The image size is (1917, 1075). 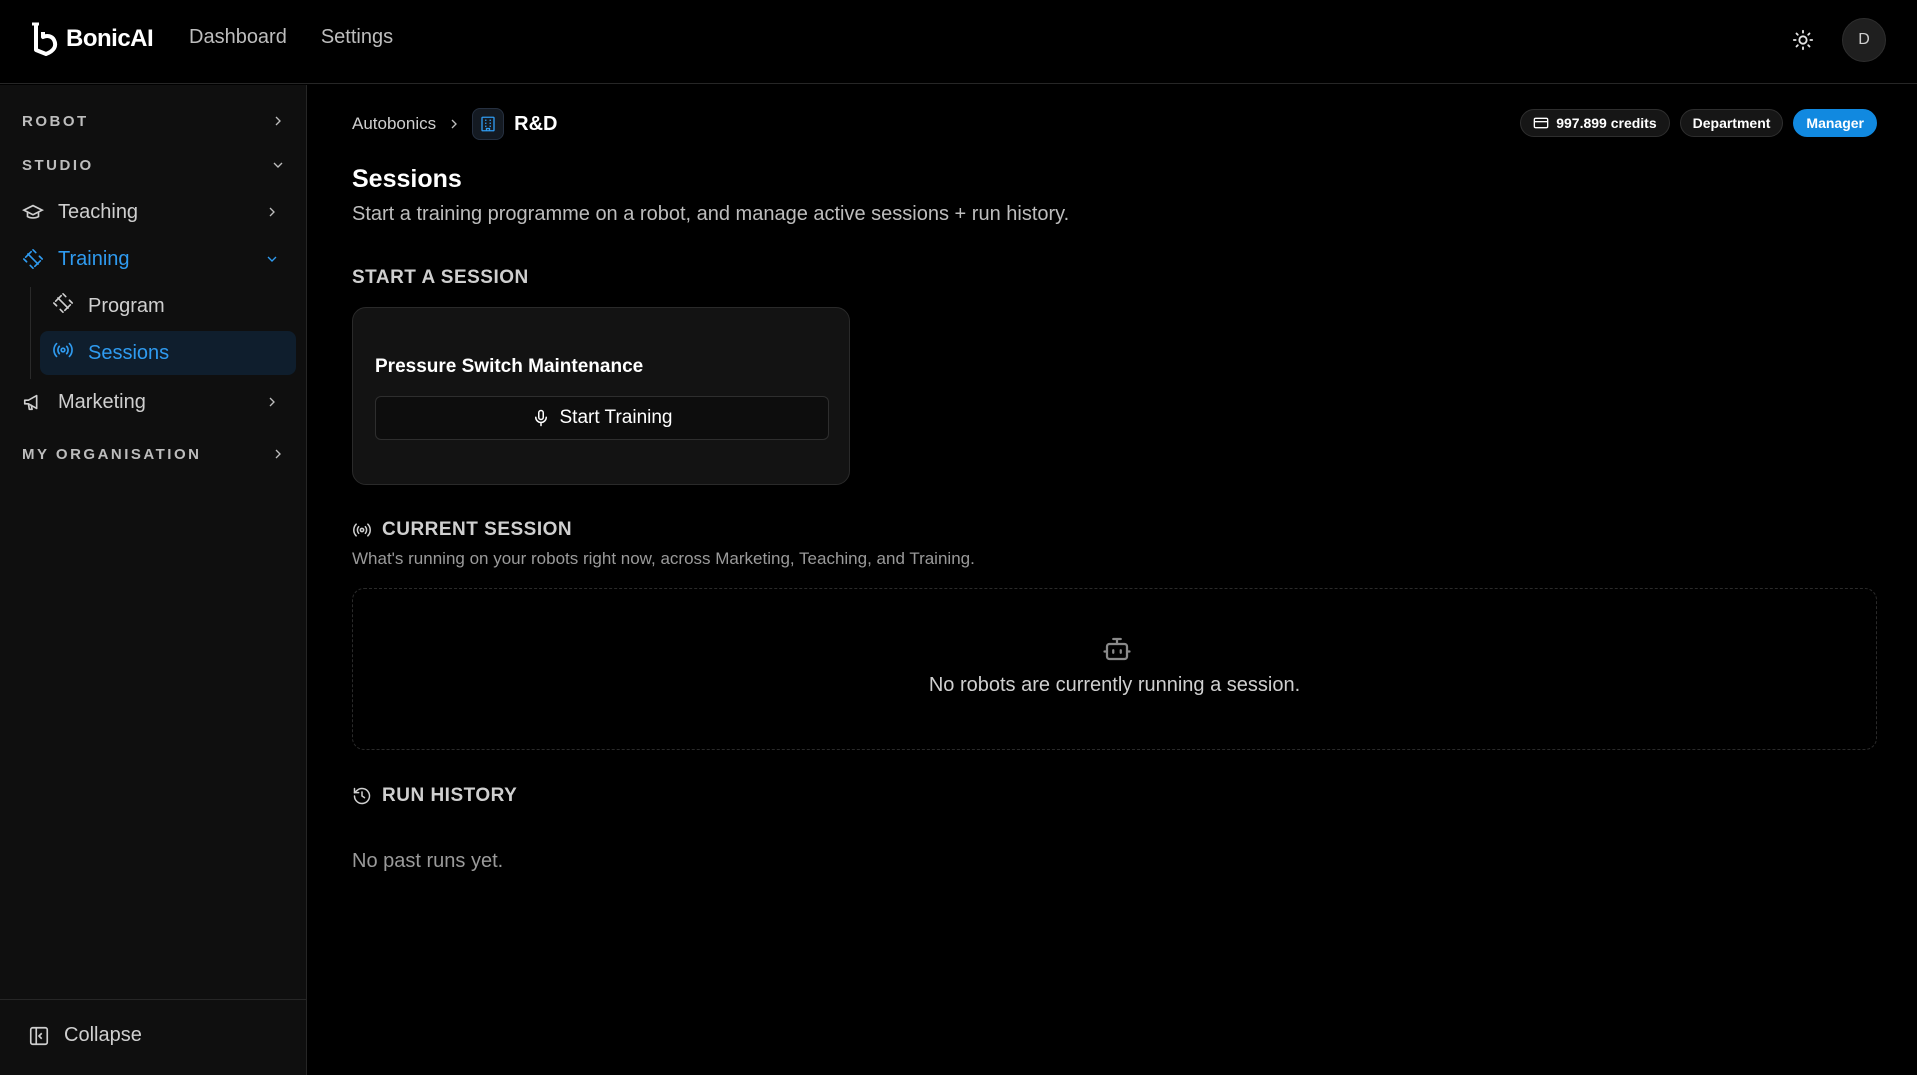 I want to click on section-label: START A SESSION, so click(x=440, y=277).